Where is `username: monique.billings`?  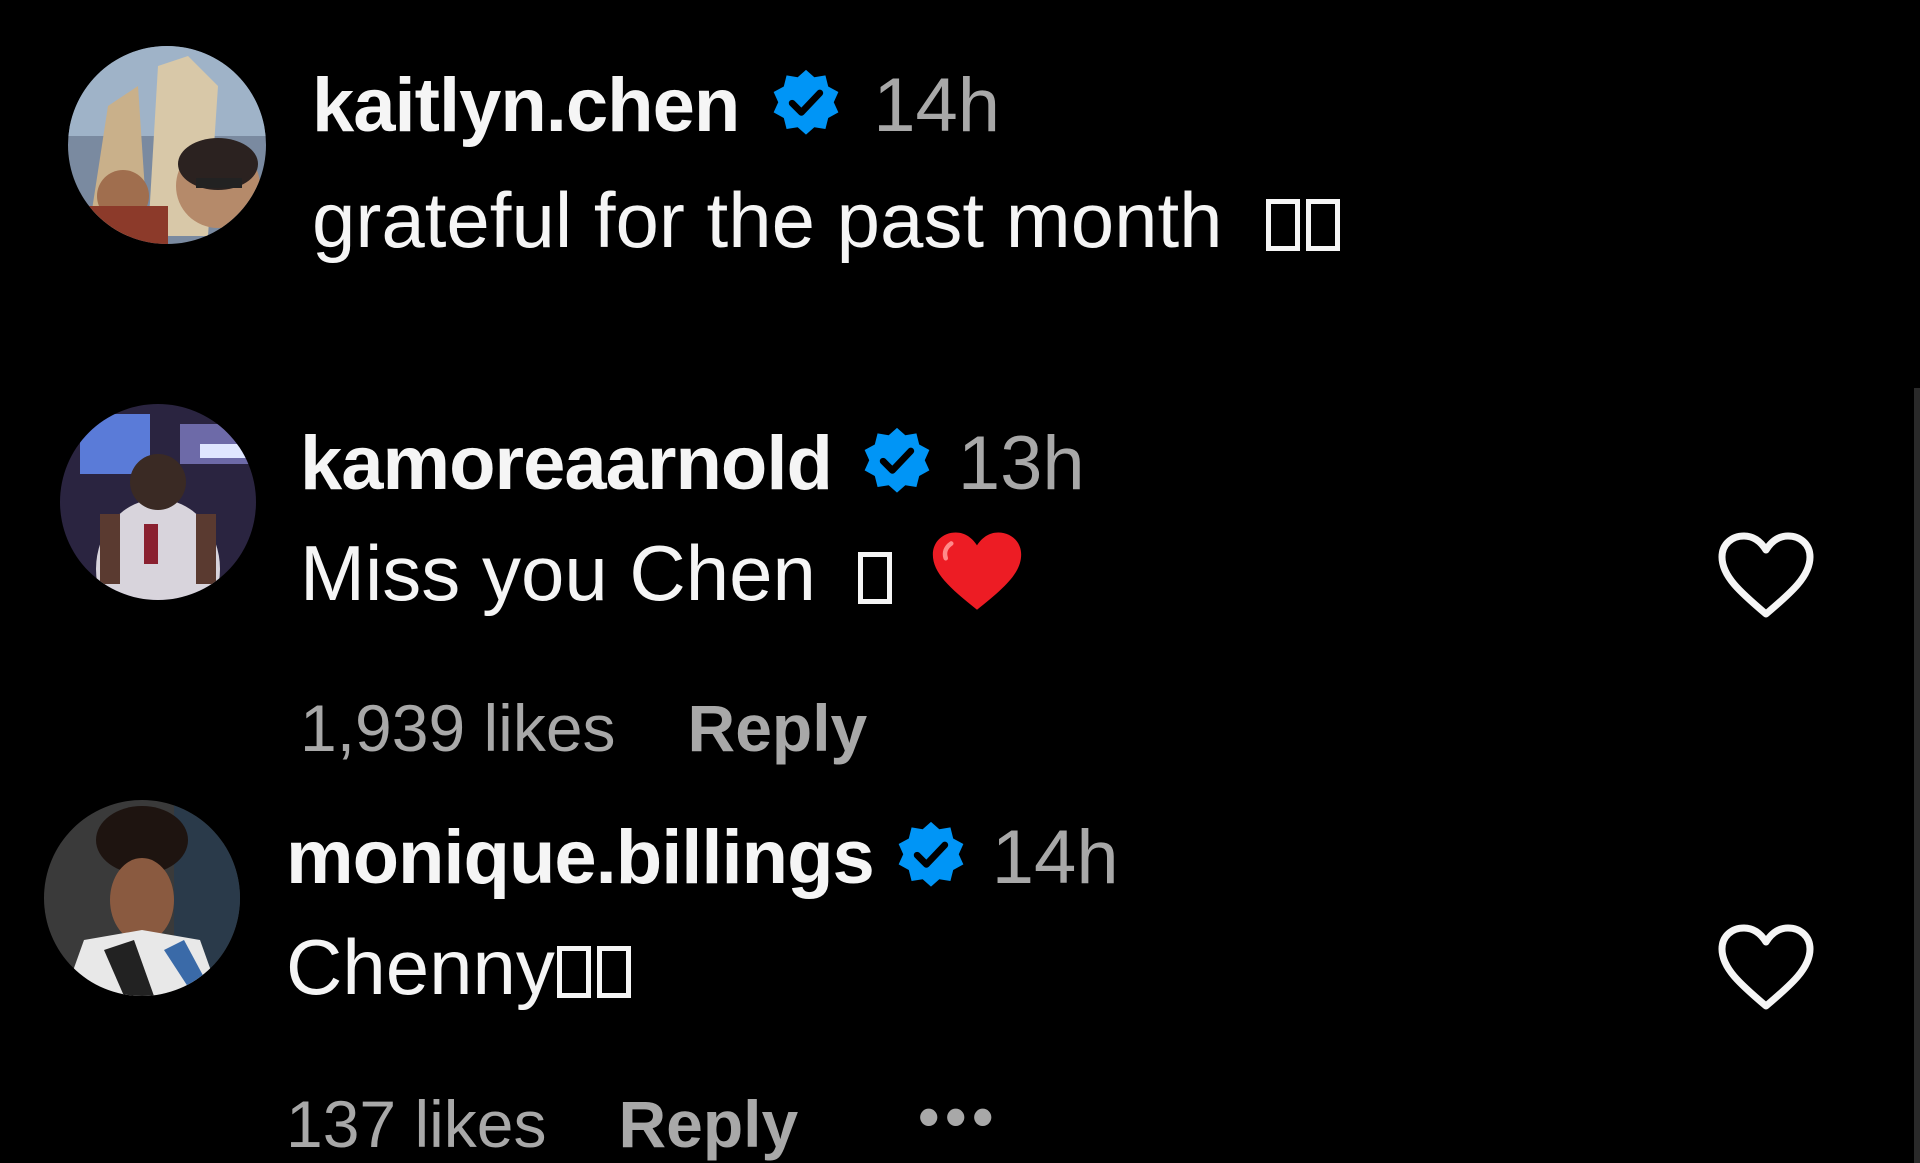 username: monique.billings is located at coordinates (580, 857).